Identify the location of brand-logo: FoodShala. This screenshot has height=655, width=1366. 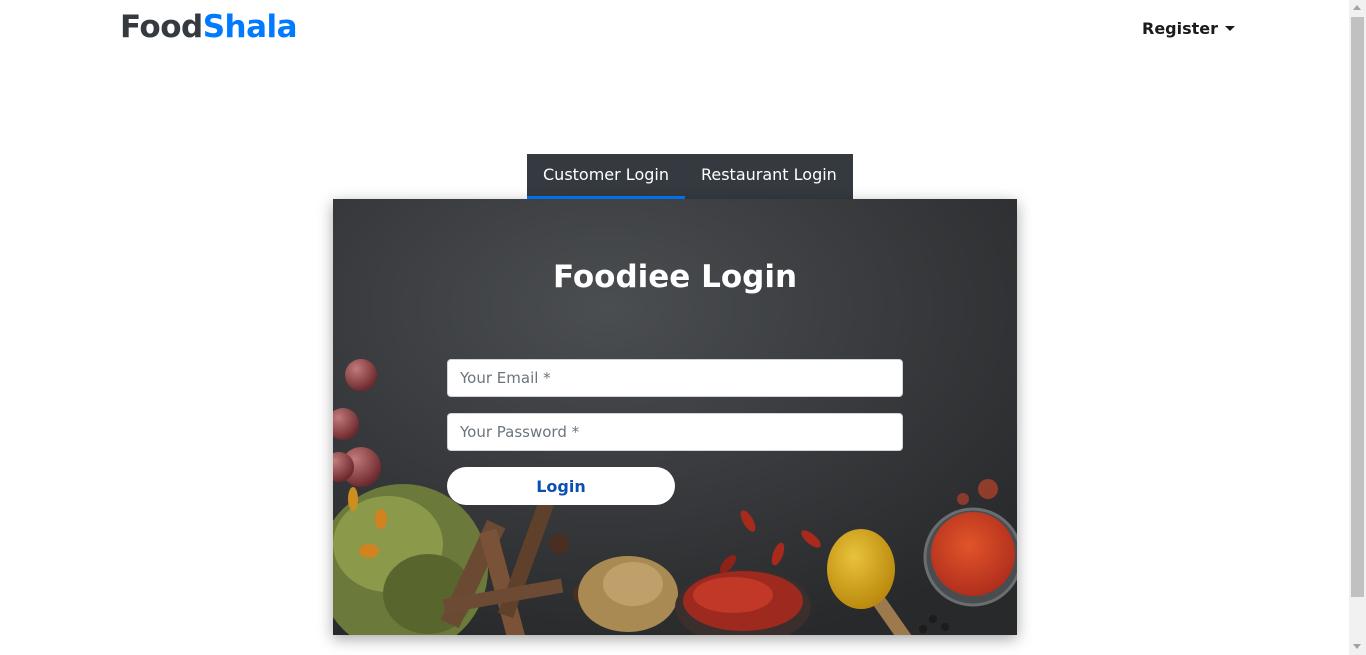
(209, 27).